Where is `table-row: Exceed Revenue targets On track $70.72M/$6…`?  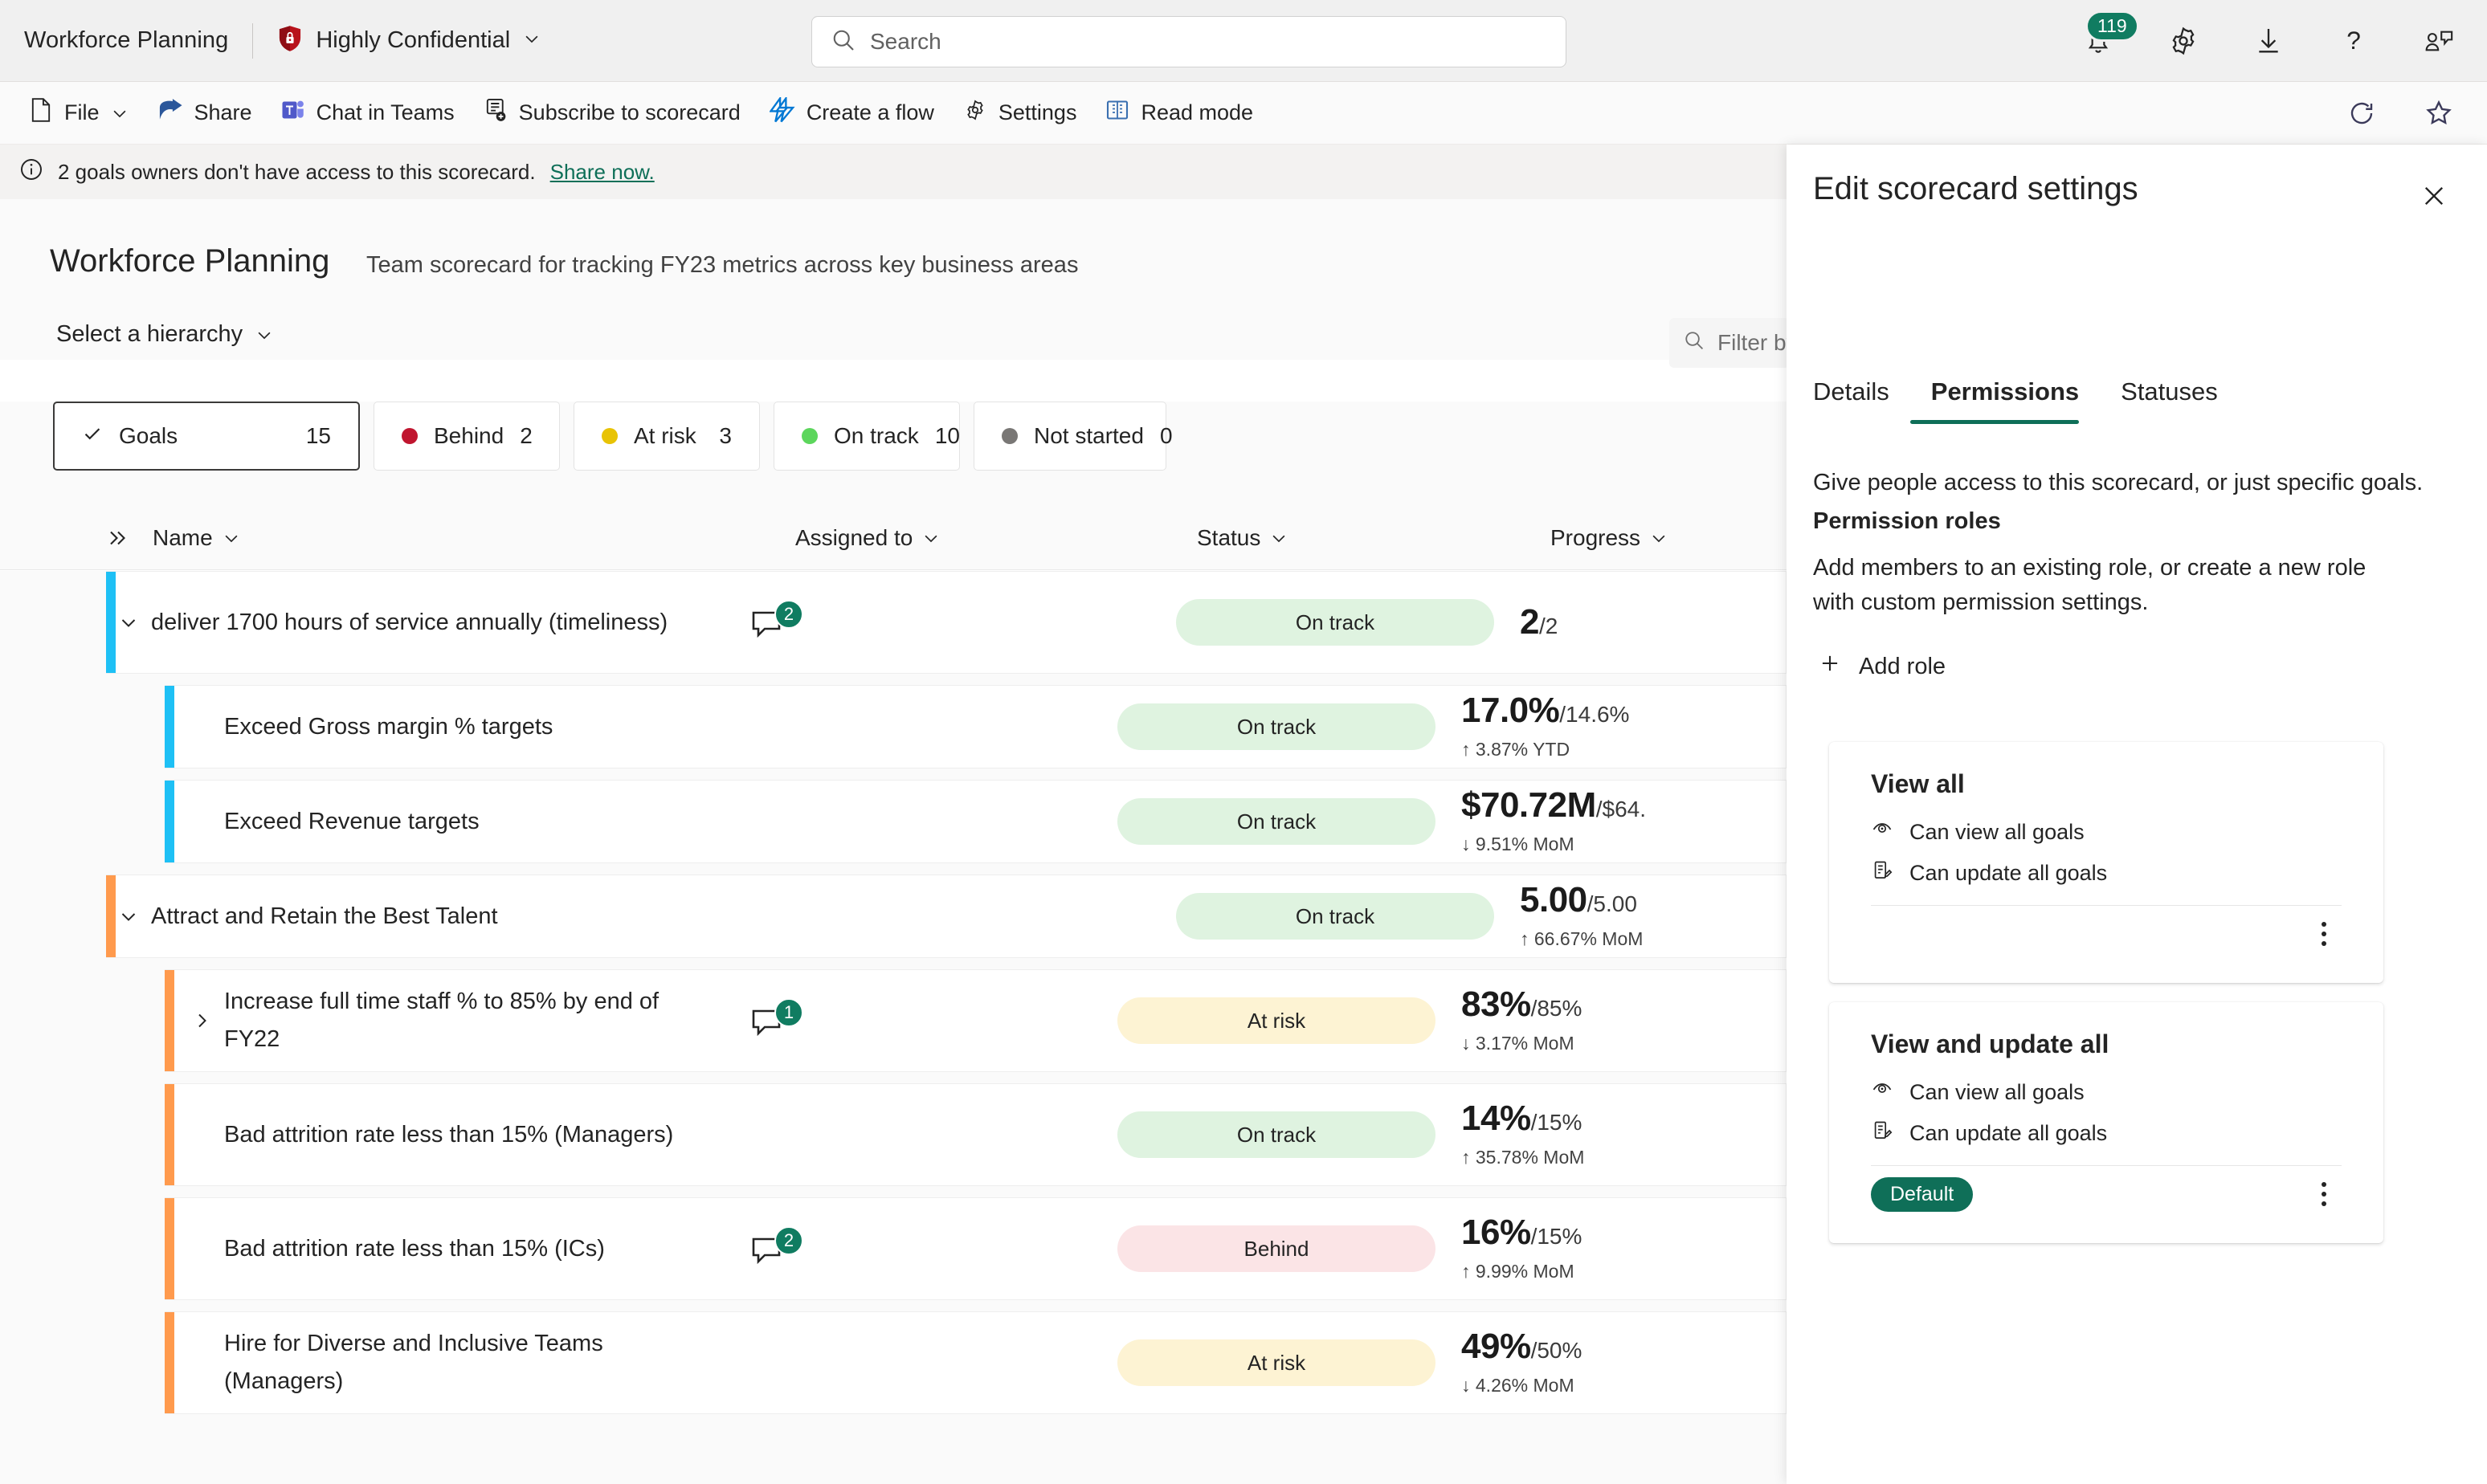
table-row: Exceed Revenue targets On track $70.72M/$6… is located at coordinates (976, 821).